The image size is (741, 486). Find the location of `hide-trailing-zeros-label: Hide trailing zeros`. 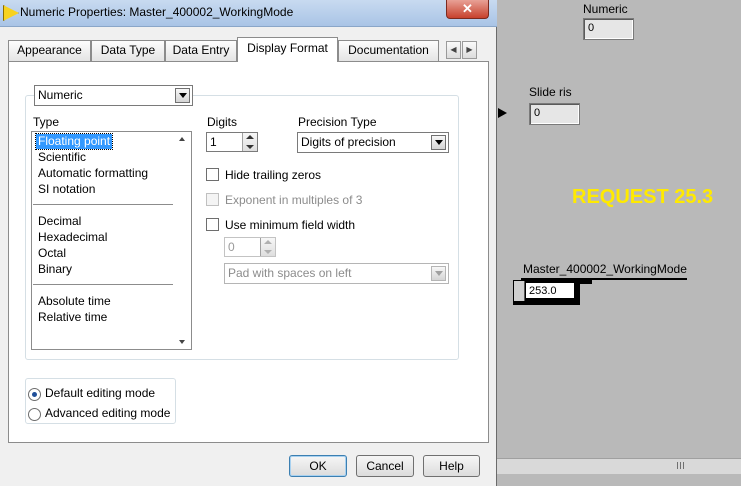

hide-trailing-zeros-label: Hide trailing zeros is located at coordinates (273, 175).